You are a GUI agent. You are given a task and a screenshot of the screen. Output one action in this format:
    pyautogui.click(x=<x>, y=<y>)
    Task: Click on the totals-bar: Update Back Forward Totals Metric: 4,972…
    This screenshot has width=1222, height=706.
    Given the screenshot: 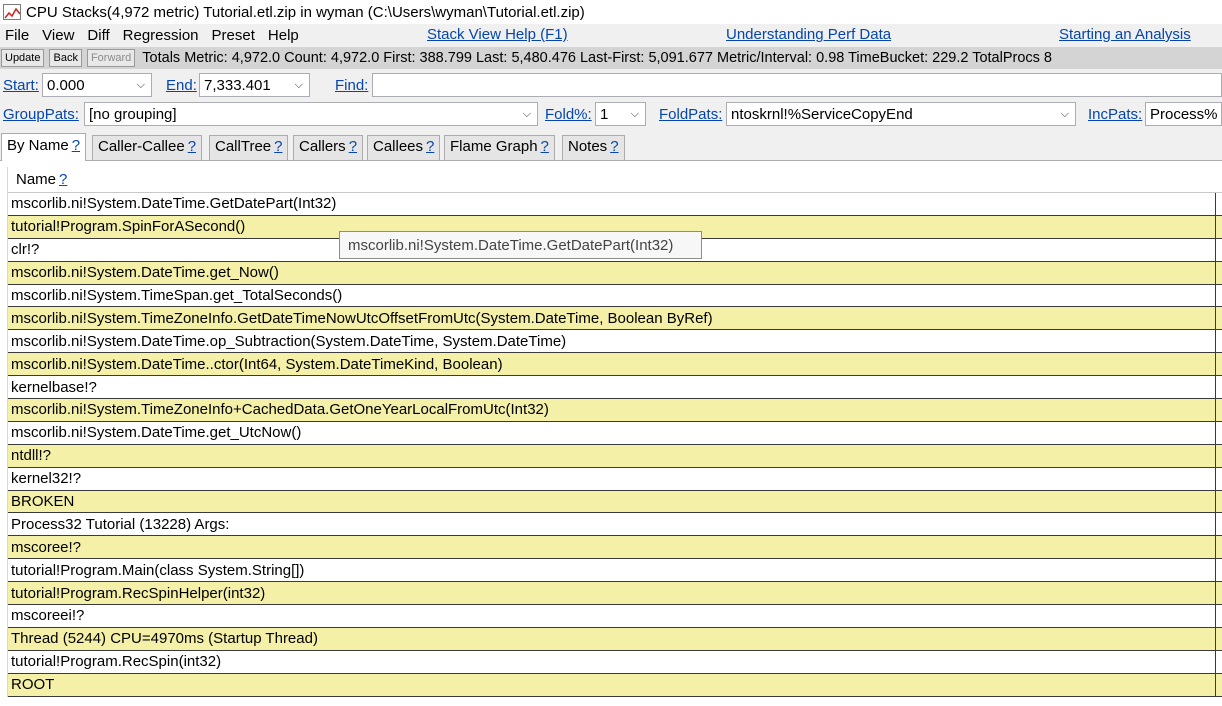 What is the action you would take?
    pyautogui.click(x=611, y=58)
    